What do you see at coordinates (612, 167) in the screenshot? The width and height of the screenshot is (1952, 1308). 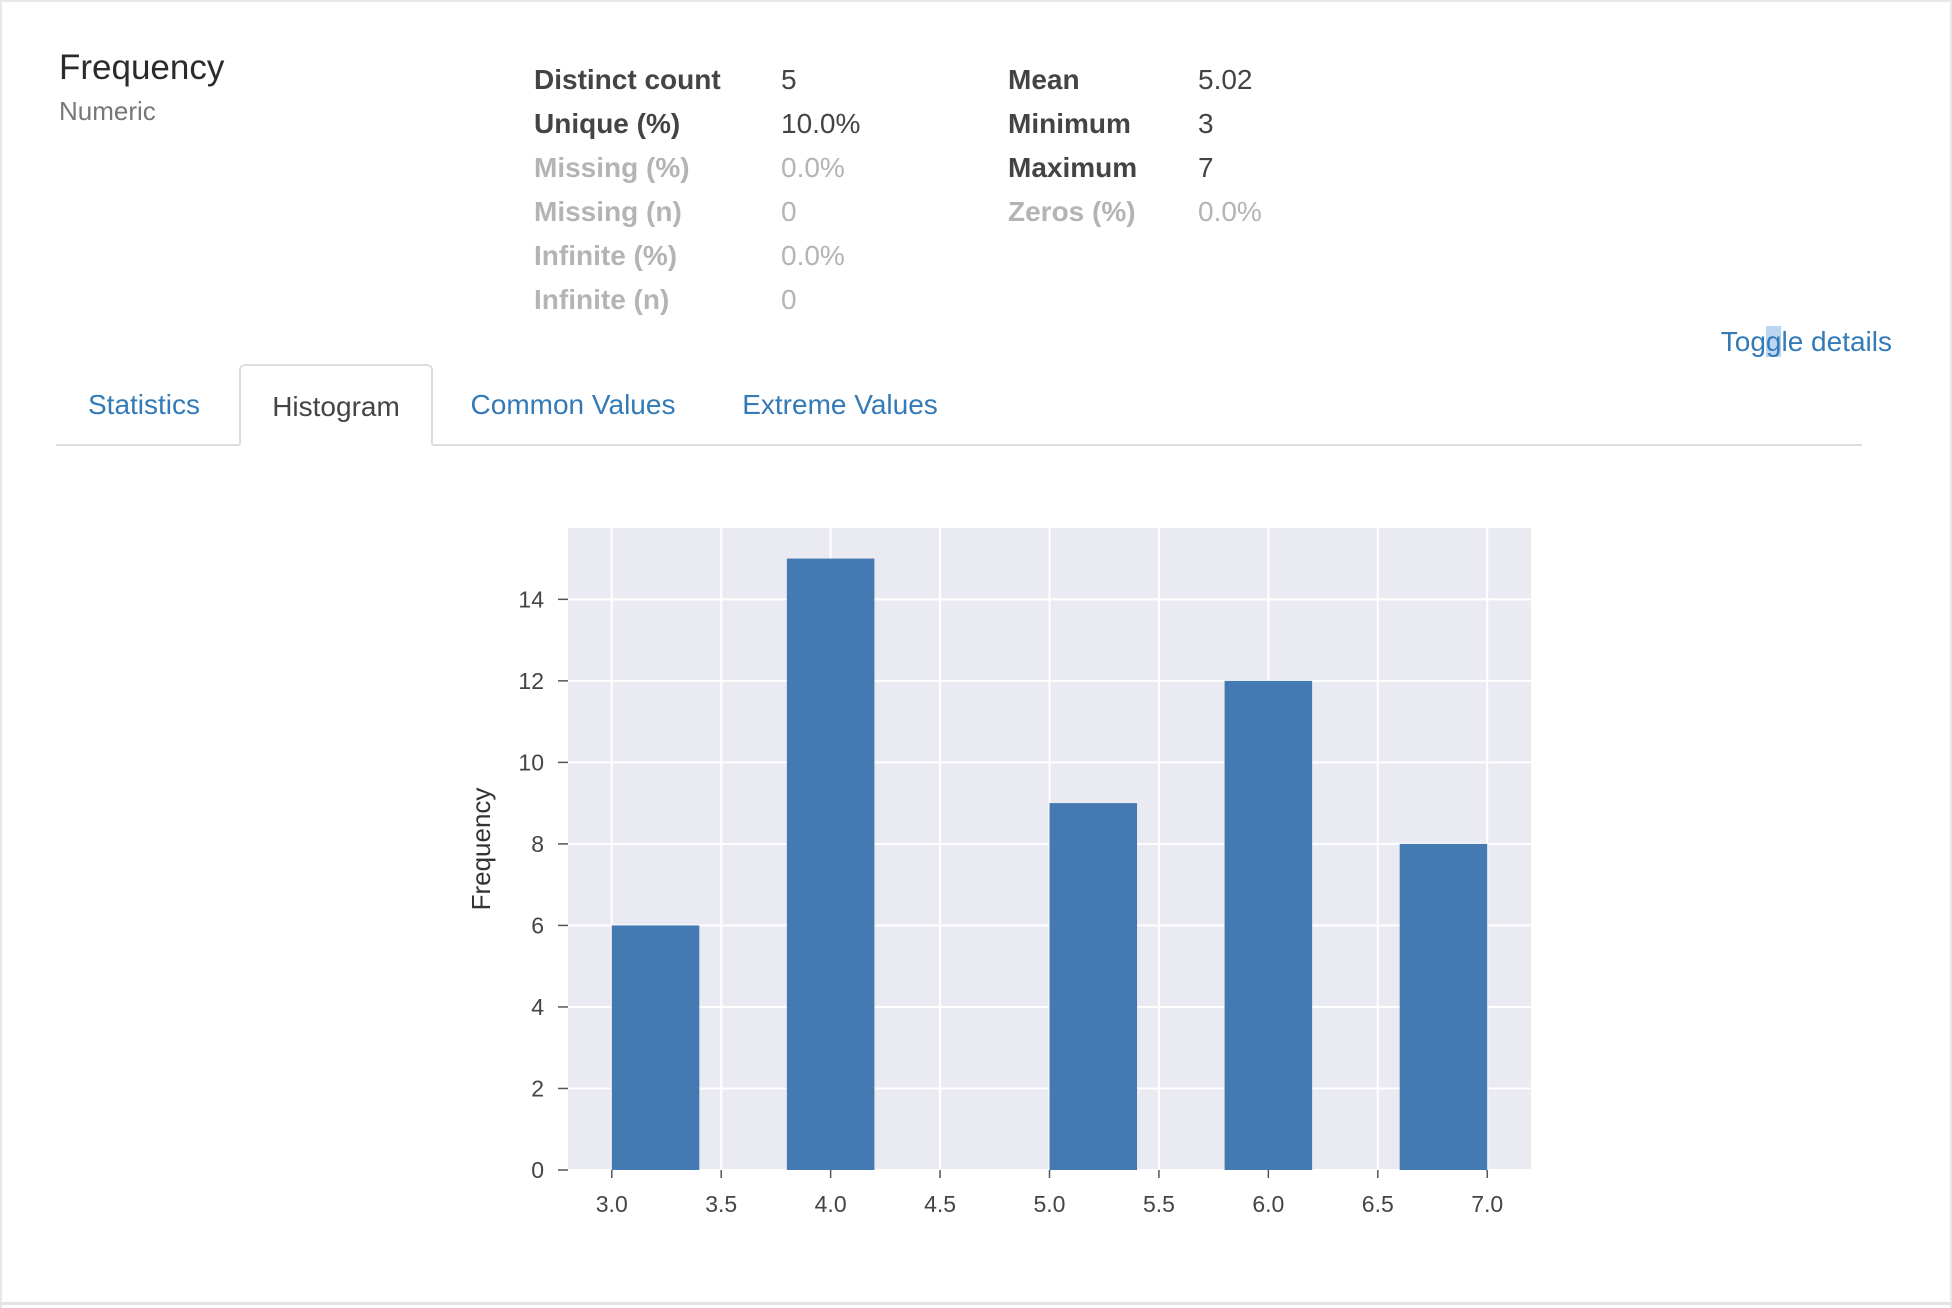 I see `stat-label: Missing (%)` at bounding box center [612, 167].